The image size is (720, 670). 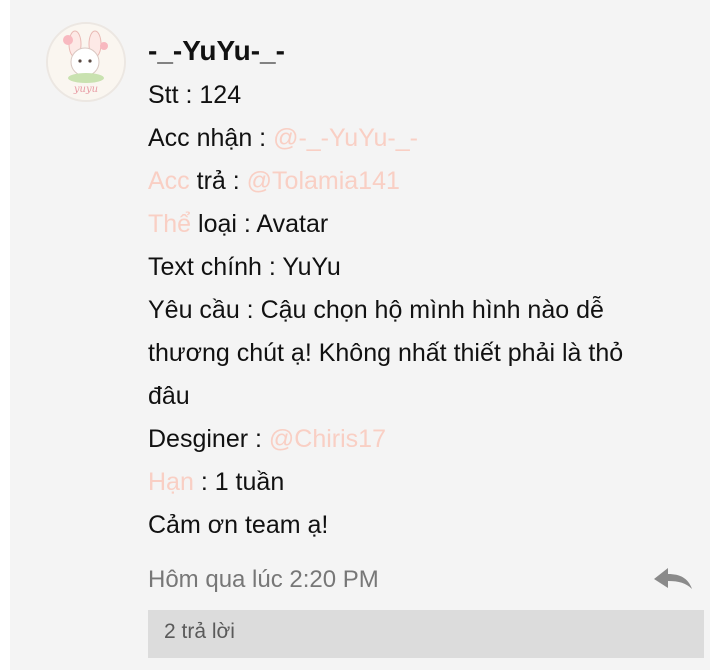 I want to click on designer-line: Desginer : @Chiris17, so click(x=428, y=439).